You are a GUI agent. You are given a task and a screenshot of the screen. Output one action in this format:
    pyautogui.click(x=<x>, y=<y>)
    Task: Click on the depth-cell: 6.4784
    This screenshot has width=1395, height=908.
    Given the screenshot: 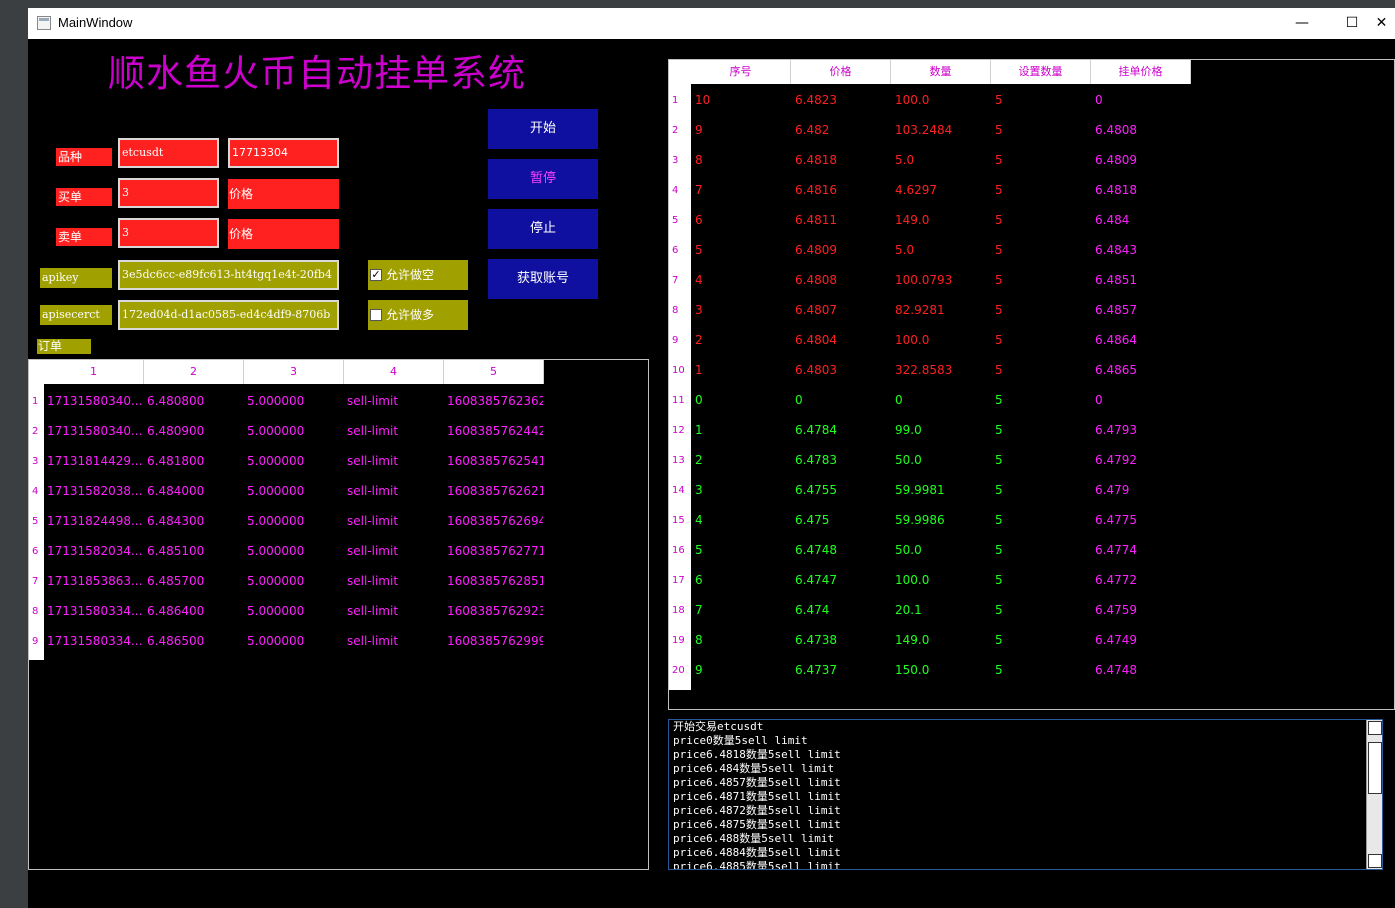 What is the action you would take?
    pyautogui.click(x=842, y=430)
    